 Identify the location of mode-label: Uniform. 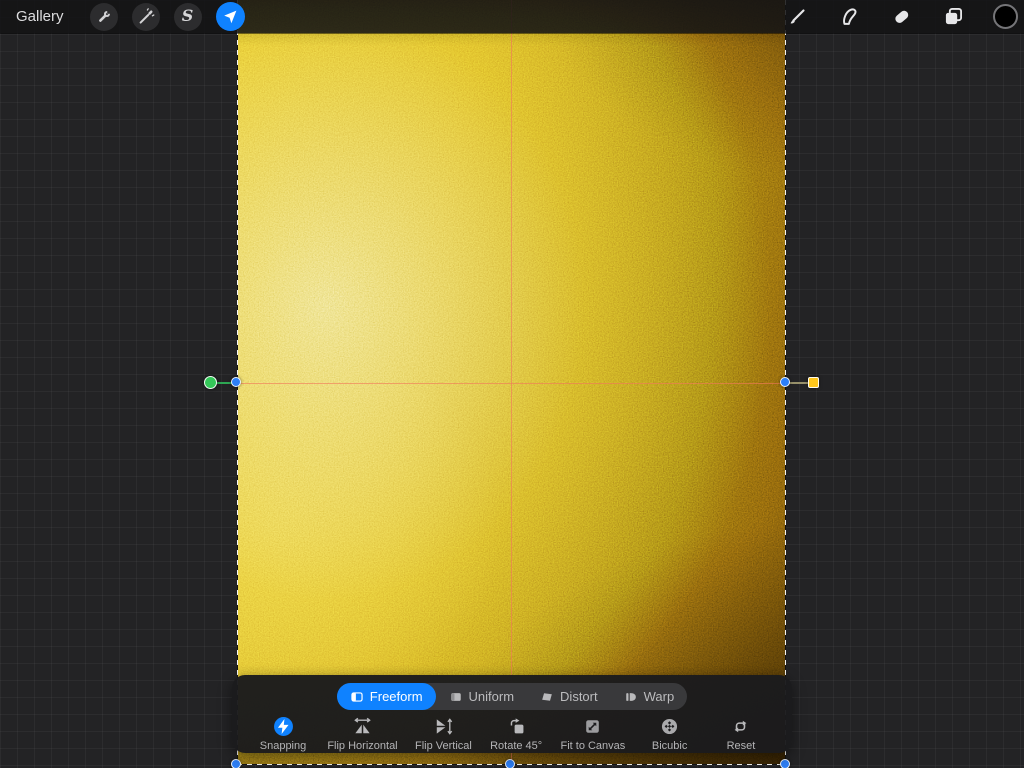
(491, 696).